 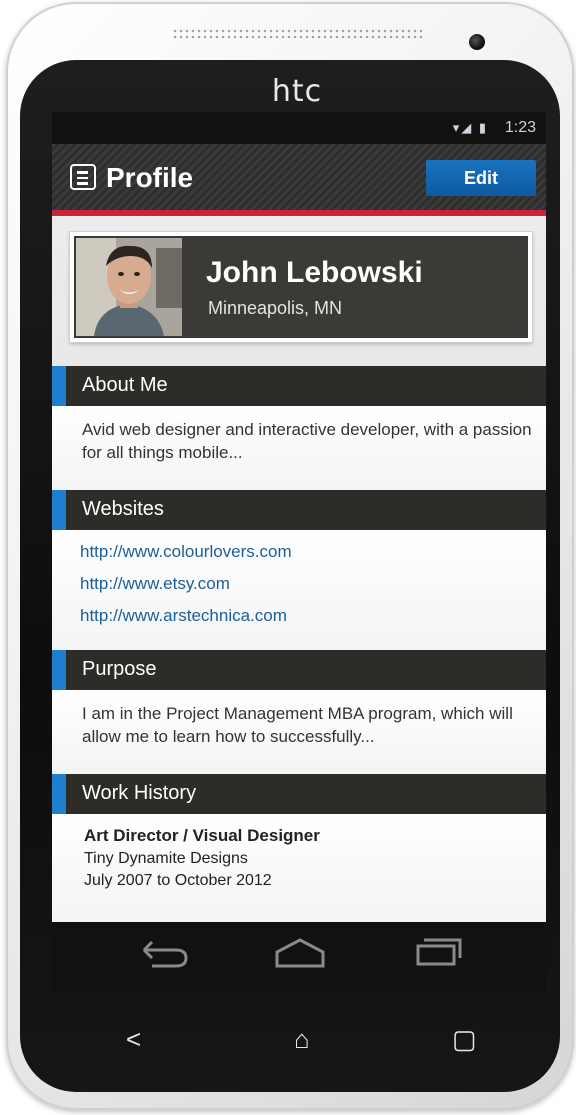 I want to click on soft-nav-icons, so click(x=302, y=953).